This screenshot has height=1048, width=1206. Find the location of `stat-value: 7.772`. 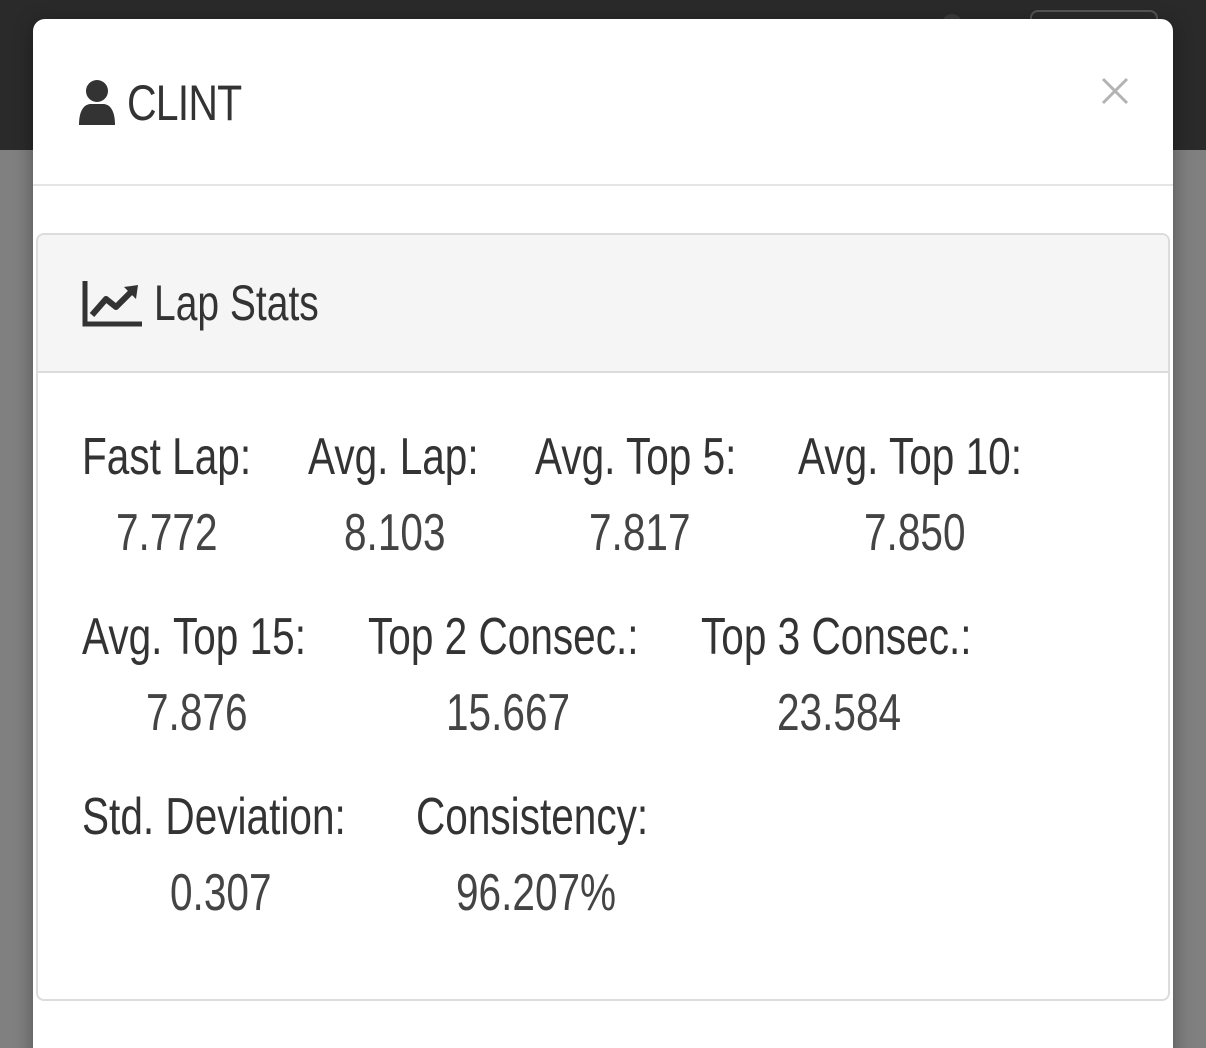

stat-value: 7.772 is located at coordinates (167, 533).